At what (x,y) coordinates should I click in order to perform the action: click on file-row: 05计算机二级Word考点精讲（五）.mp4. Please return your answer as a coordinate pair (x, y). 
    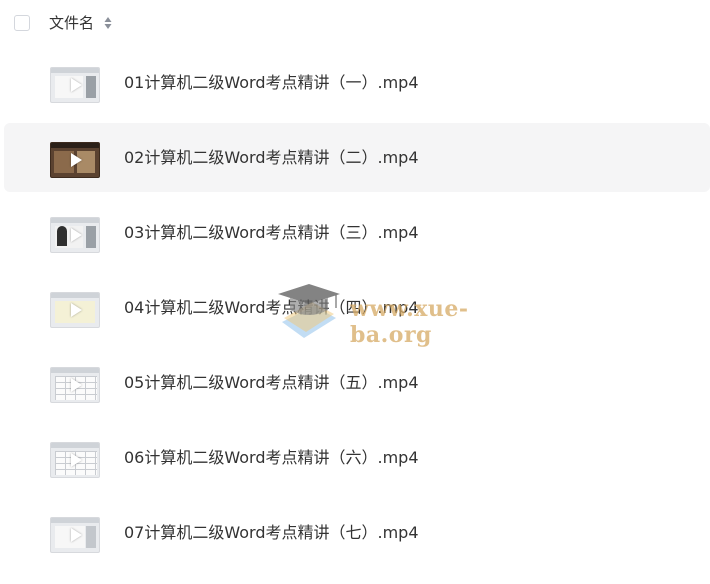
    Looking at the image, I should click on (357, 382).